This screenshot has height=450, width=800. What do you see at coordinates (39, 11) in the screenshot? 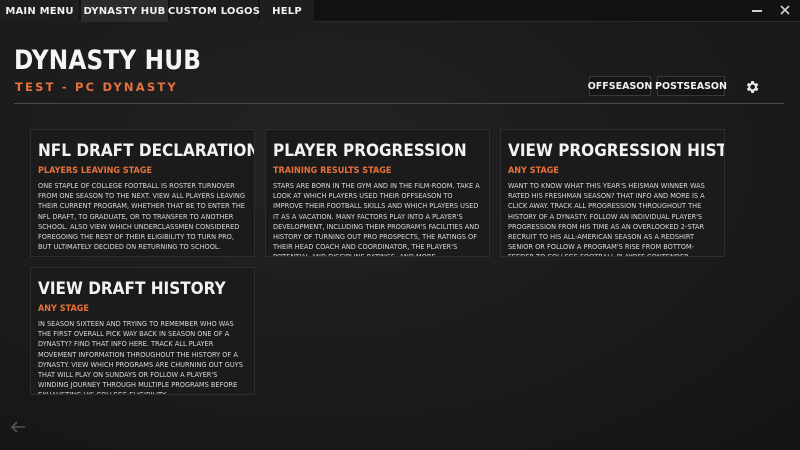
I see `nav-main-menu: MAIN MENU` at bounding box center [39, 11].